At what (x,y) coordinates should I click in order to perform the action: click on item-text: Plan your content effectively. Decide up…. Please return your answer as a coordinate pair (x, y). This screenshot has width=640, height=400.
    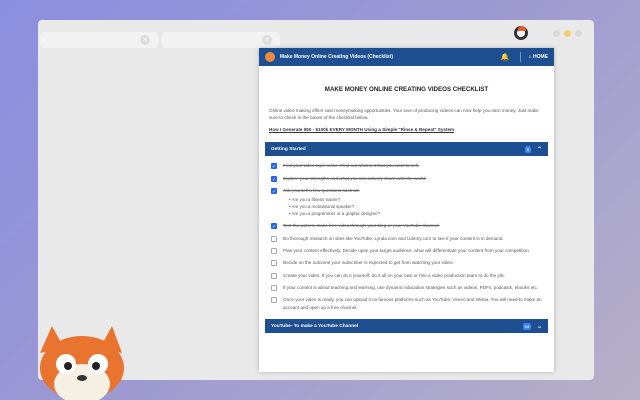
    Looking at the image, I should click on (406, 251).